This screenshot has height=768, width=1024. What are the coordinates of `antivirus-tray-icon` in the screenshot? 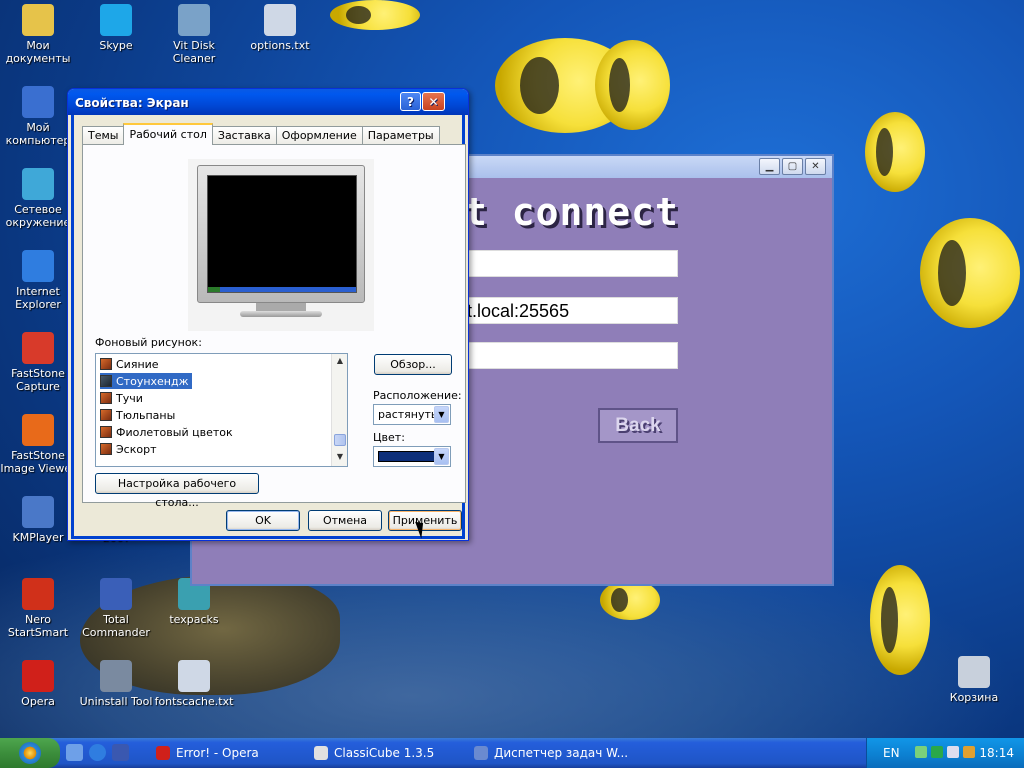 It's located at (937, 752).